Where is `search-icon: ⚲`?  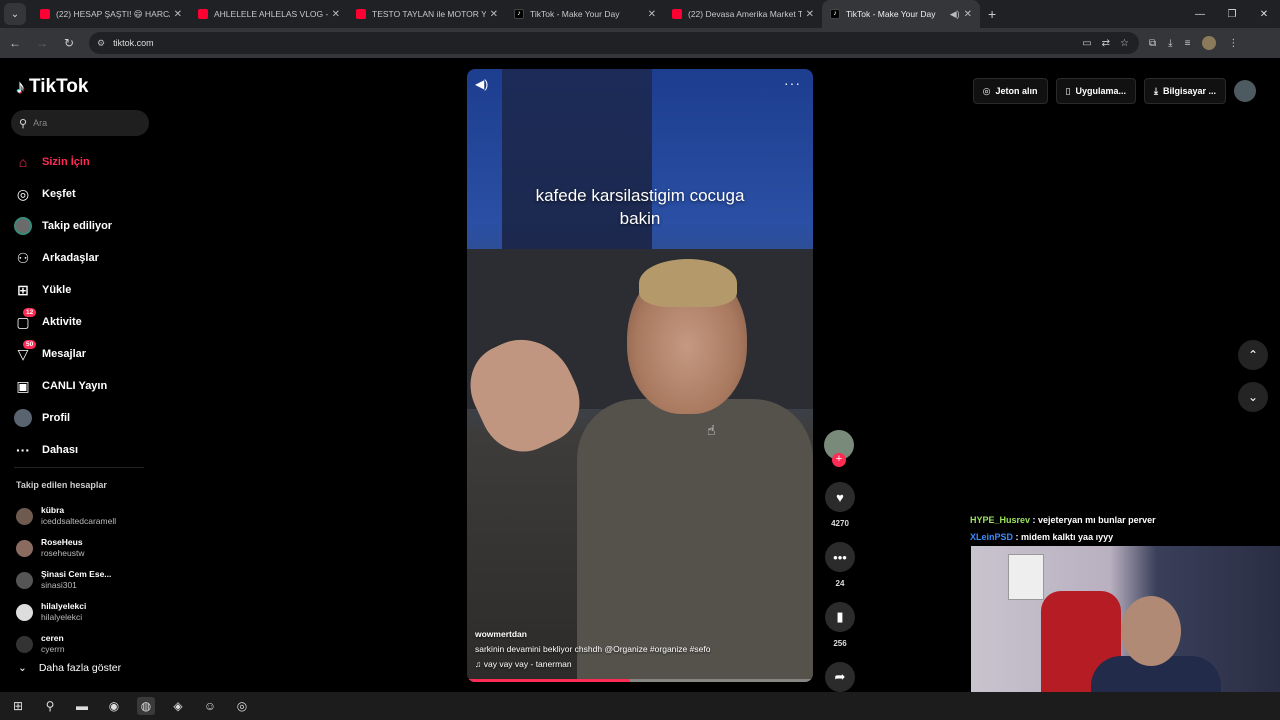
search-icon: ⚲ is located at coordinates (50, 706).